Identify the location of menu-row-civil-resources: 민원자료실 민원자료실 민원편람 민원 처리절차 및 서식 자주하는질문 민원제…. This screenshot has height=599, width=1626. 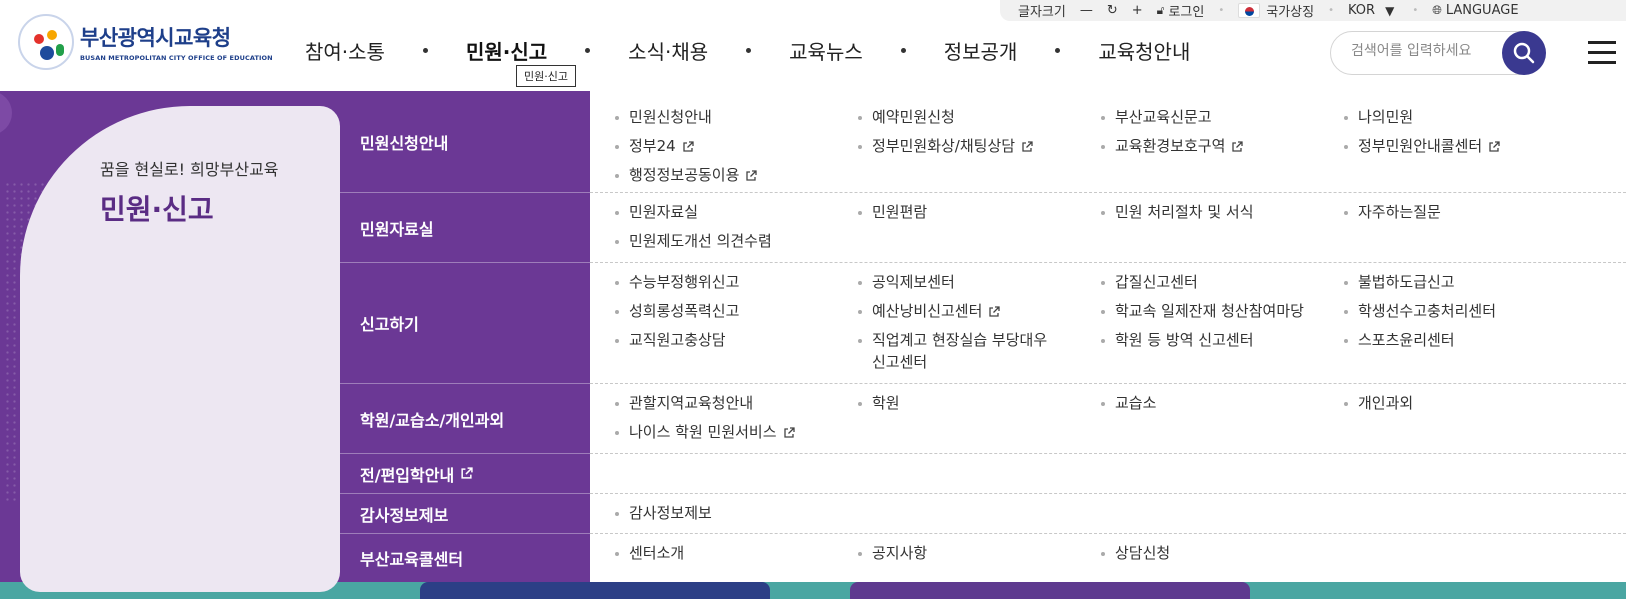
(983, 228).